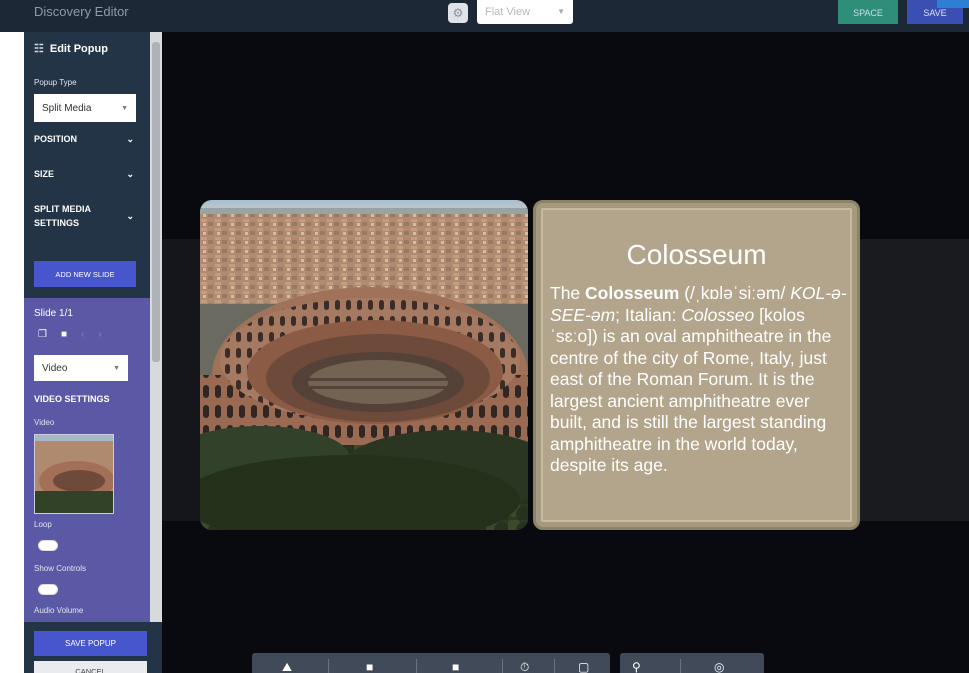 This screenshot has height=673, width=969. What do you see at coordinates (44, 422) in the screenshot?
I see `video-label: Video` at bounding box center [44, 422].